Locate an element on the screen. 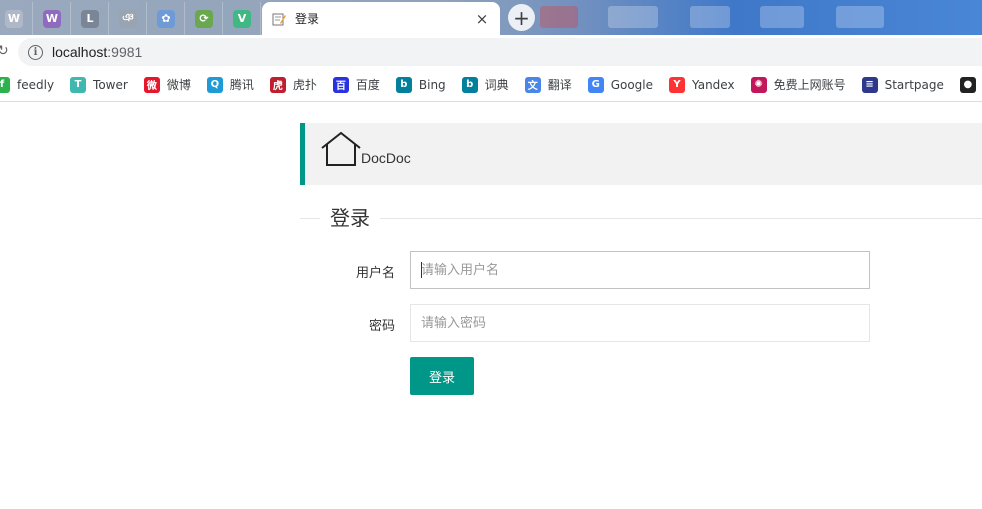 The height and width of the screenshot is (509, 982). bookmark-item: ≡ Startpage is located at coordinates (902, 84).